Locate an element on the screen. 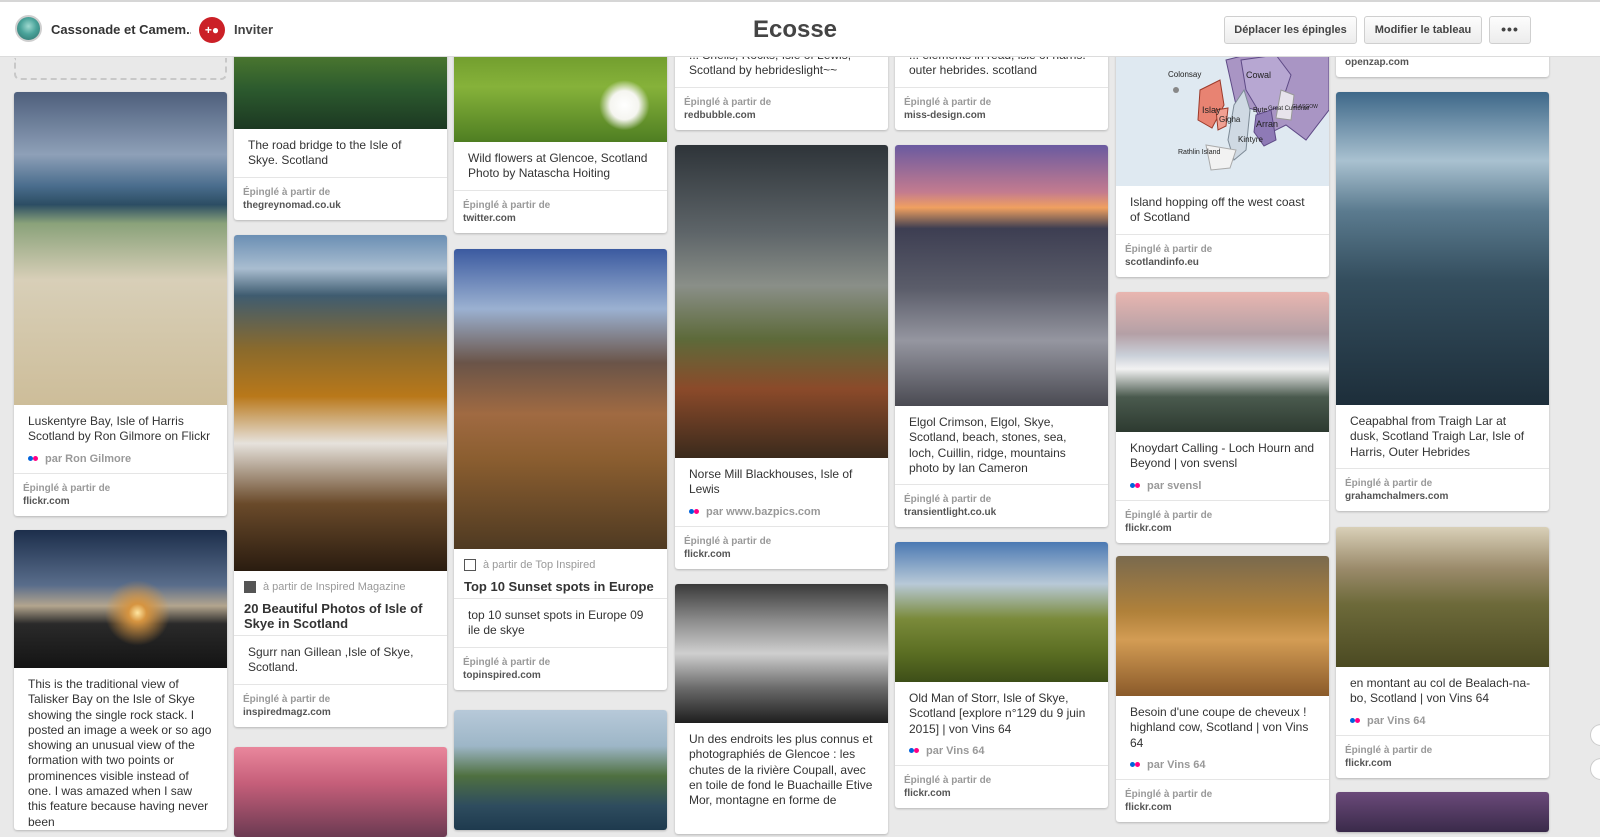 The width and height of the screenshot is (1600, 837). pin-via: Épinglé à partir de thegreynomad.co.uk is located at coordinates (340, 198).